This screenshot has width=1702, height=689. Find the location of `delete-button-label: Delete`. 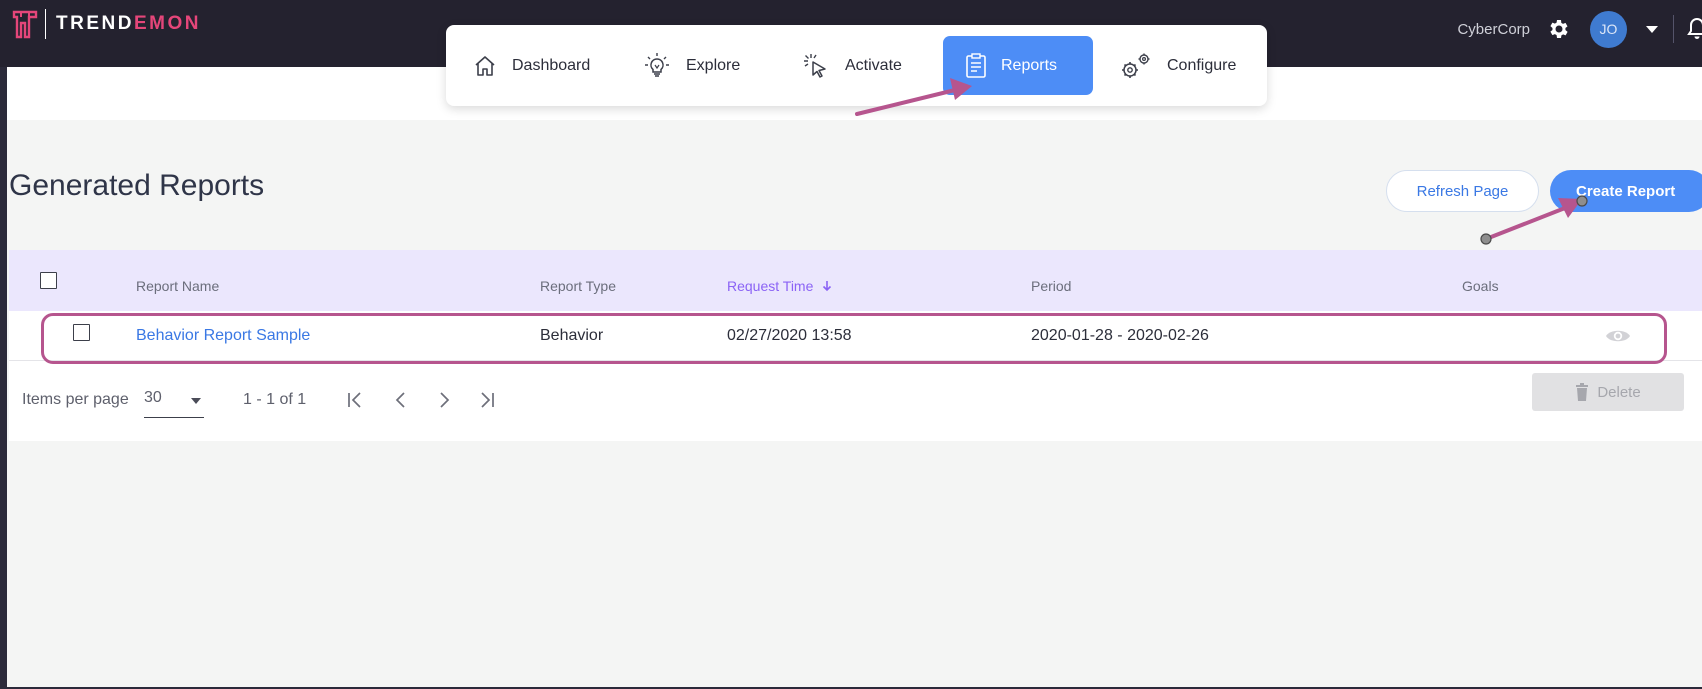

delete-button-label: Delete is located at coordinates (1619, 392).